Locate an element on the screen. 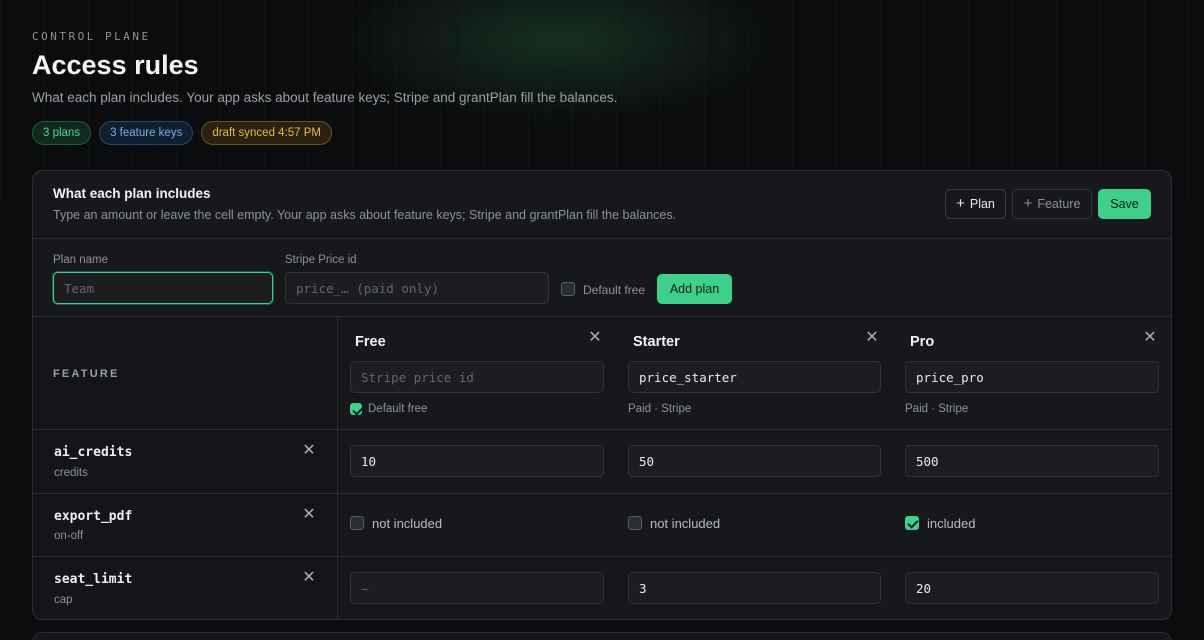  feature-key: seat_limit is located at coordinates (93, 579).